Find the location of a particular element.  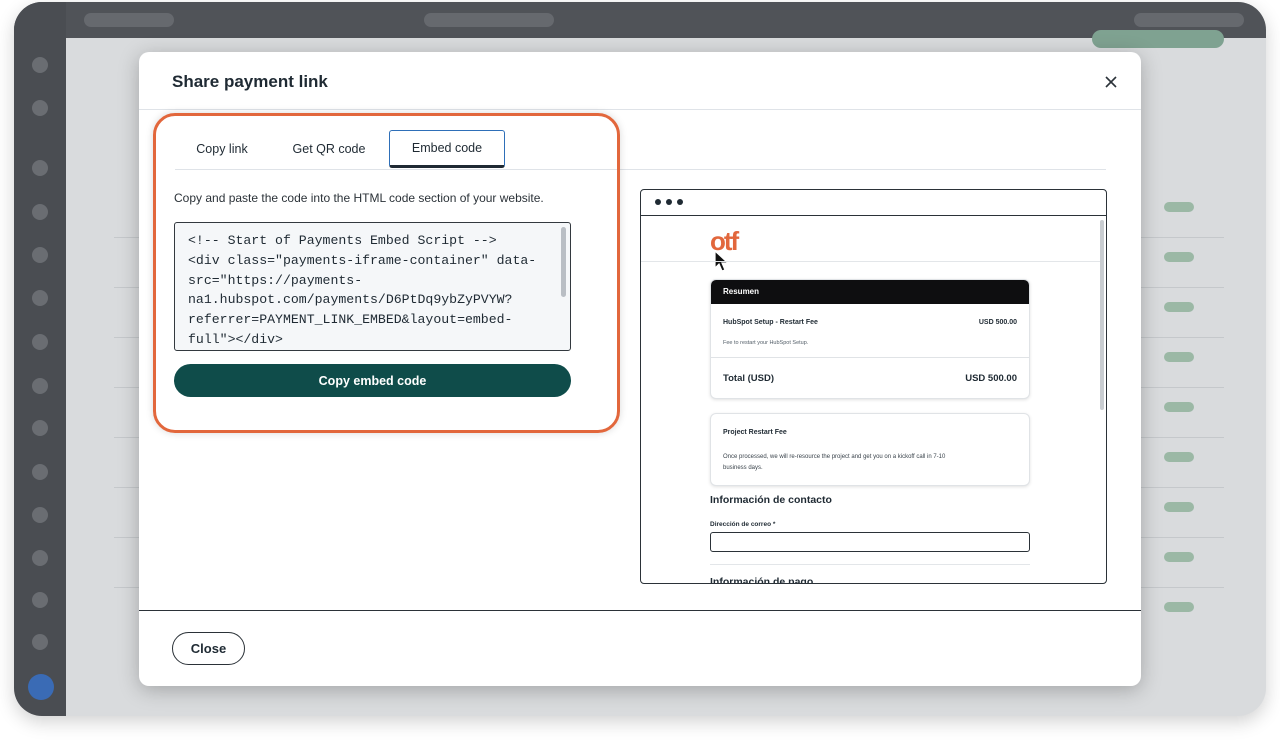

summary-item-description: Fee to restart your HubSpot Setup. is located at coordinates (766, 343).